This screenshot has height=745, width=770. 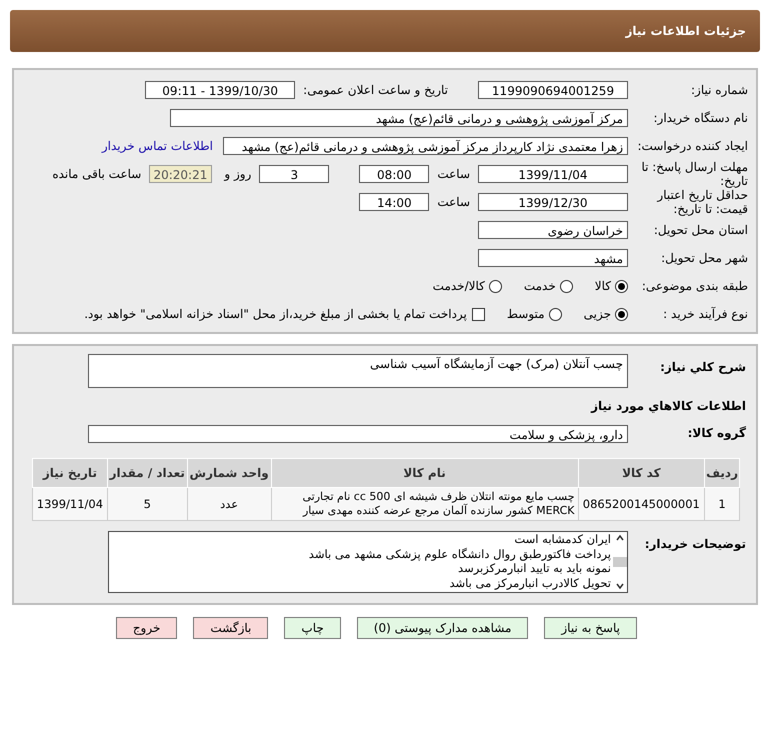 What do you see at coordinates (424, 473) in the screenshot?
I see `column-header: نام کالا` at bounding box center [424, 473].